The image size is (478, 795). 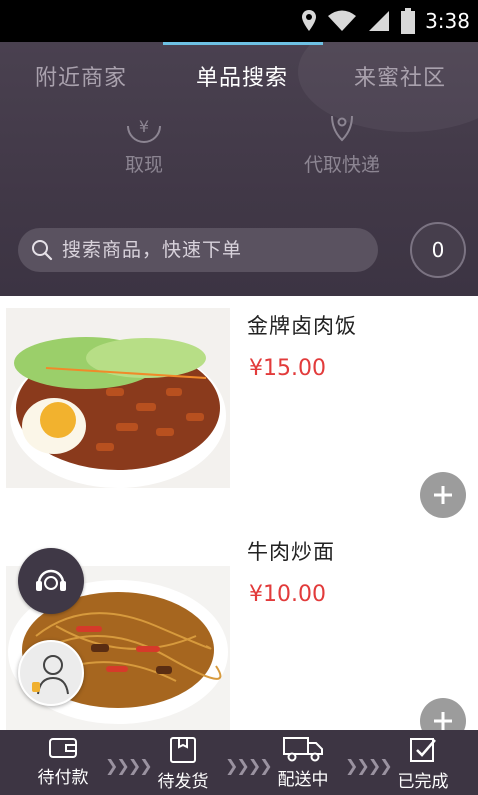 I want to click on order-step-label: 已完成, so click(x=423, y=782).